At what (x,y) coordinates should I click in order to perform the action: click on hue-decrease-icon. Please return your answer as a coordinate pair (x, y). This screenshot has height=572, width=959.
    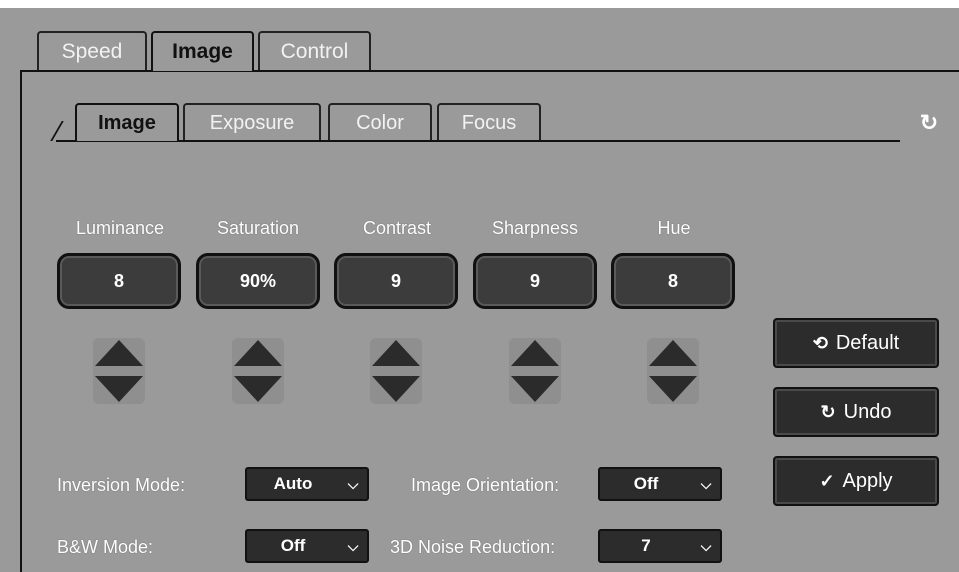
    Looking at the image, I should click on (673, 389).